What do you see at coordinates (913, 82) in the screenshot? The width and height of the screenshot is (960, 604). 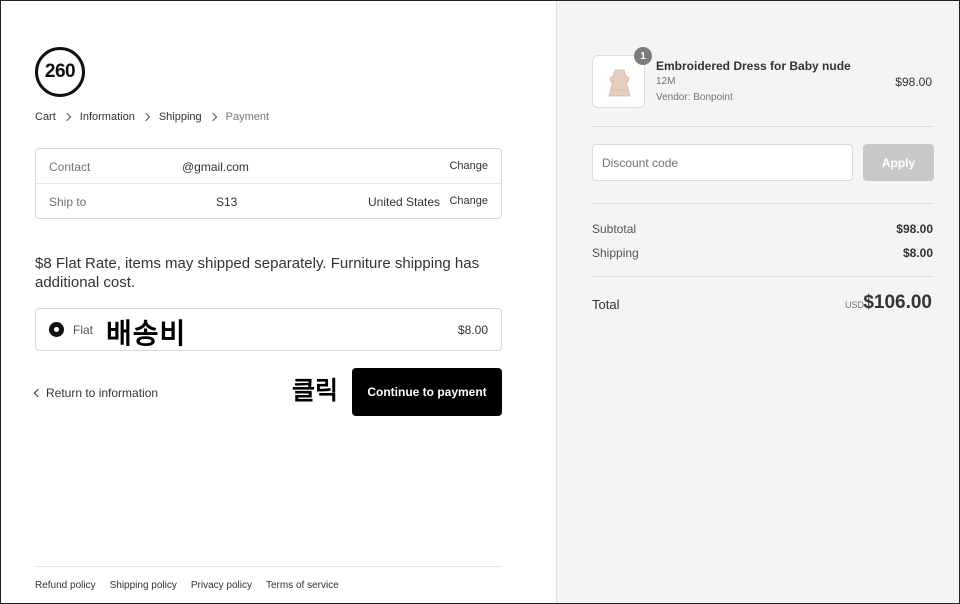 I see `product-price: $98.00` at bounding box center [913, 82].